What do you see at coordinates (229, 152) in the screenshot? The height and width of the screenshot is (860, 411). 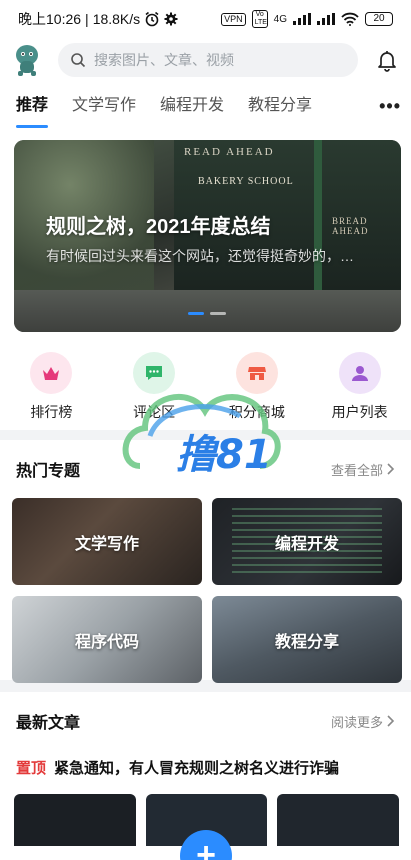 I see `banner-store-sign: READ AHEAD` at bounding box center [229, 152].